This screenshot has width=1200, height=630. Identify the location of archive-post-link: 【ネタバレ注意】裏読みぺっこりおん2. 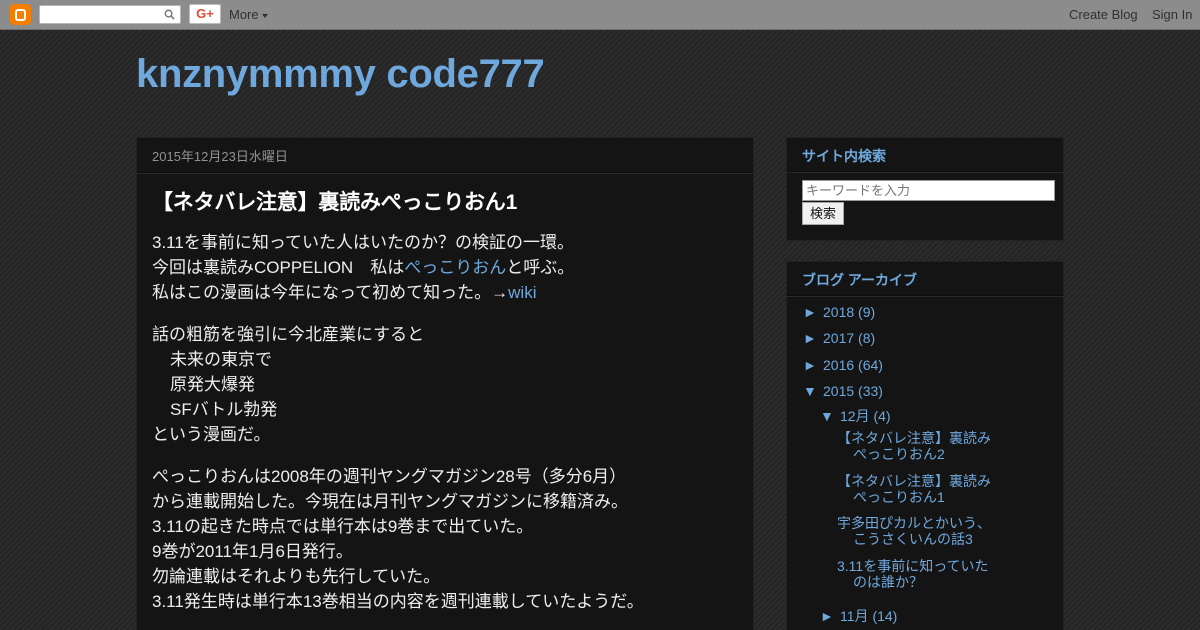
(917, 446).